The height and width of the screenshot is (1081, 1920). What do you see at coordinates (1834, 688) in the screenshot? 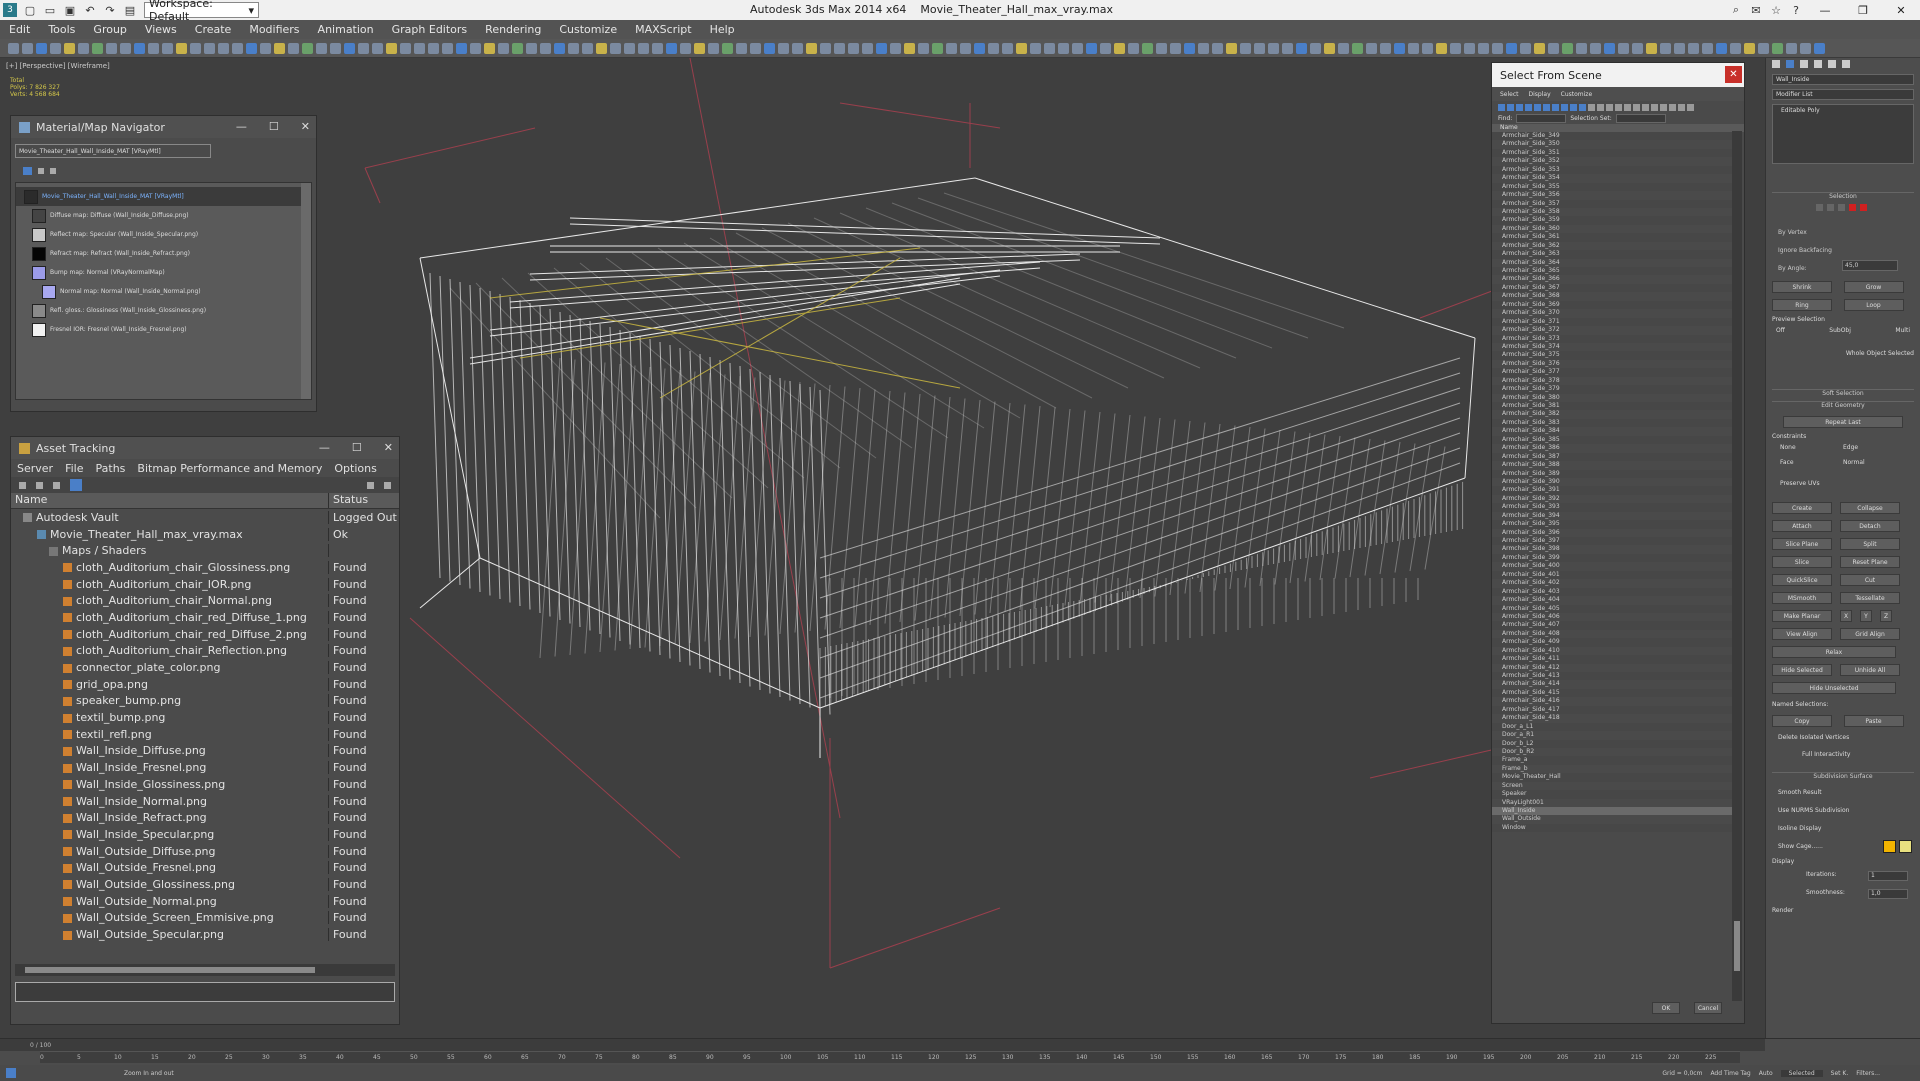
I see `hide-unselected-button: Hide Unselected` at bounding box center [1834, 688].